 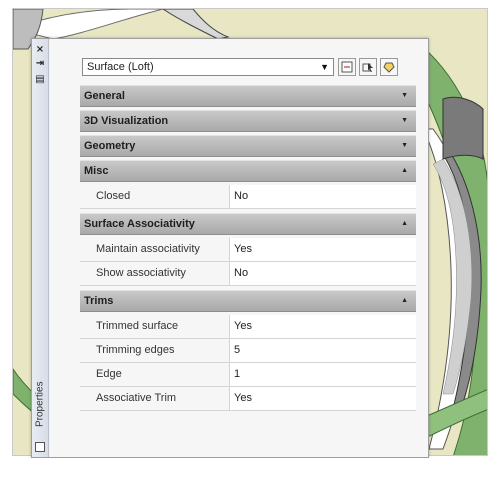 I want to click on object-type-value: Surface (Loft), so click(x=120, y=67).